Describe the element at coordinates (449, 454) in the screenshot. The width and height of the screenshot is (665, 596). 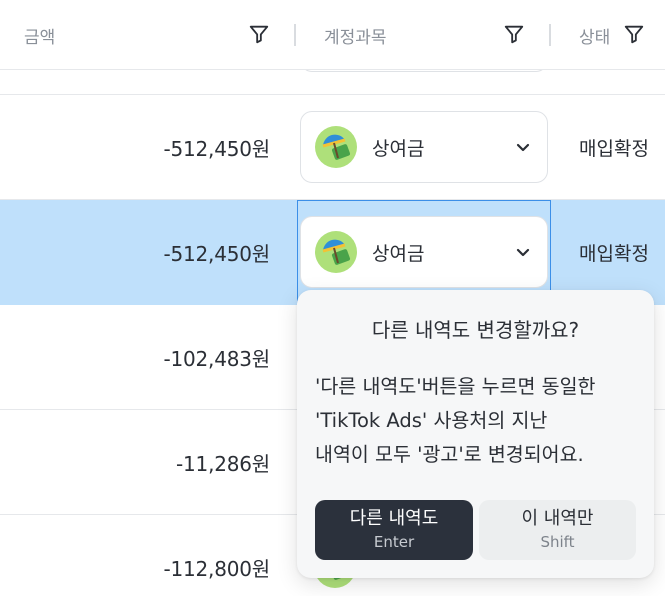
I see `popover-message-line: 내역이 모두 '광고'로 변경되어요.` at that location.